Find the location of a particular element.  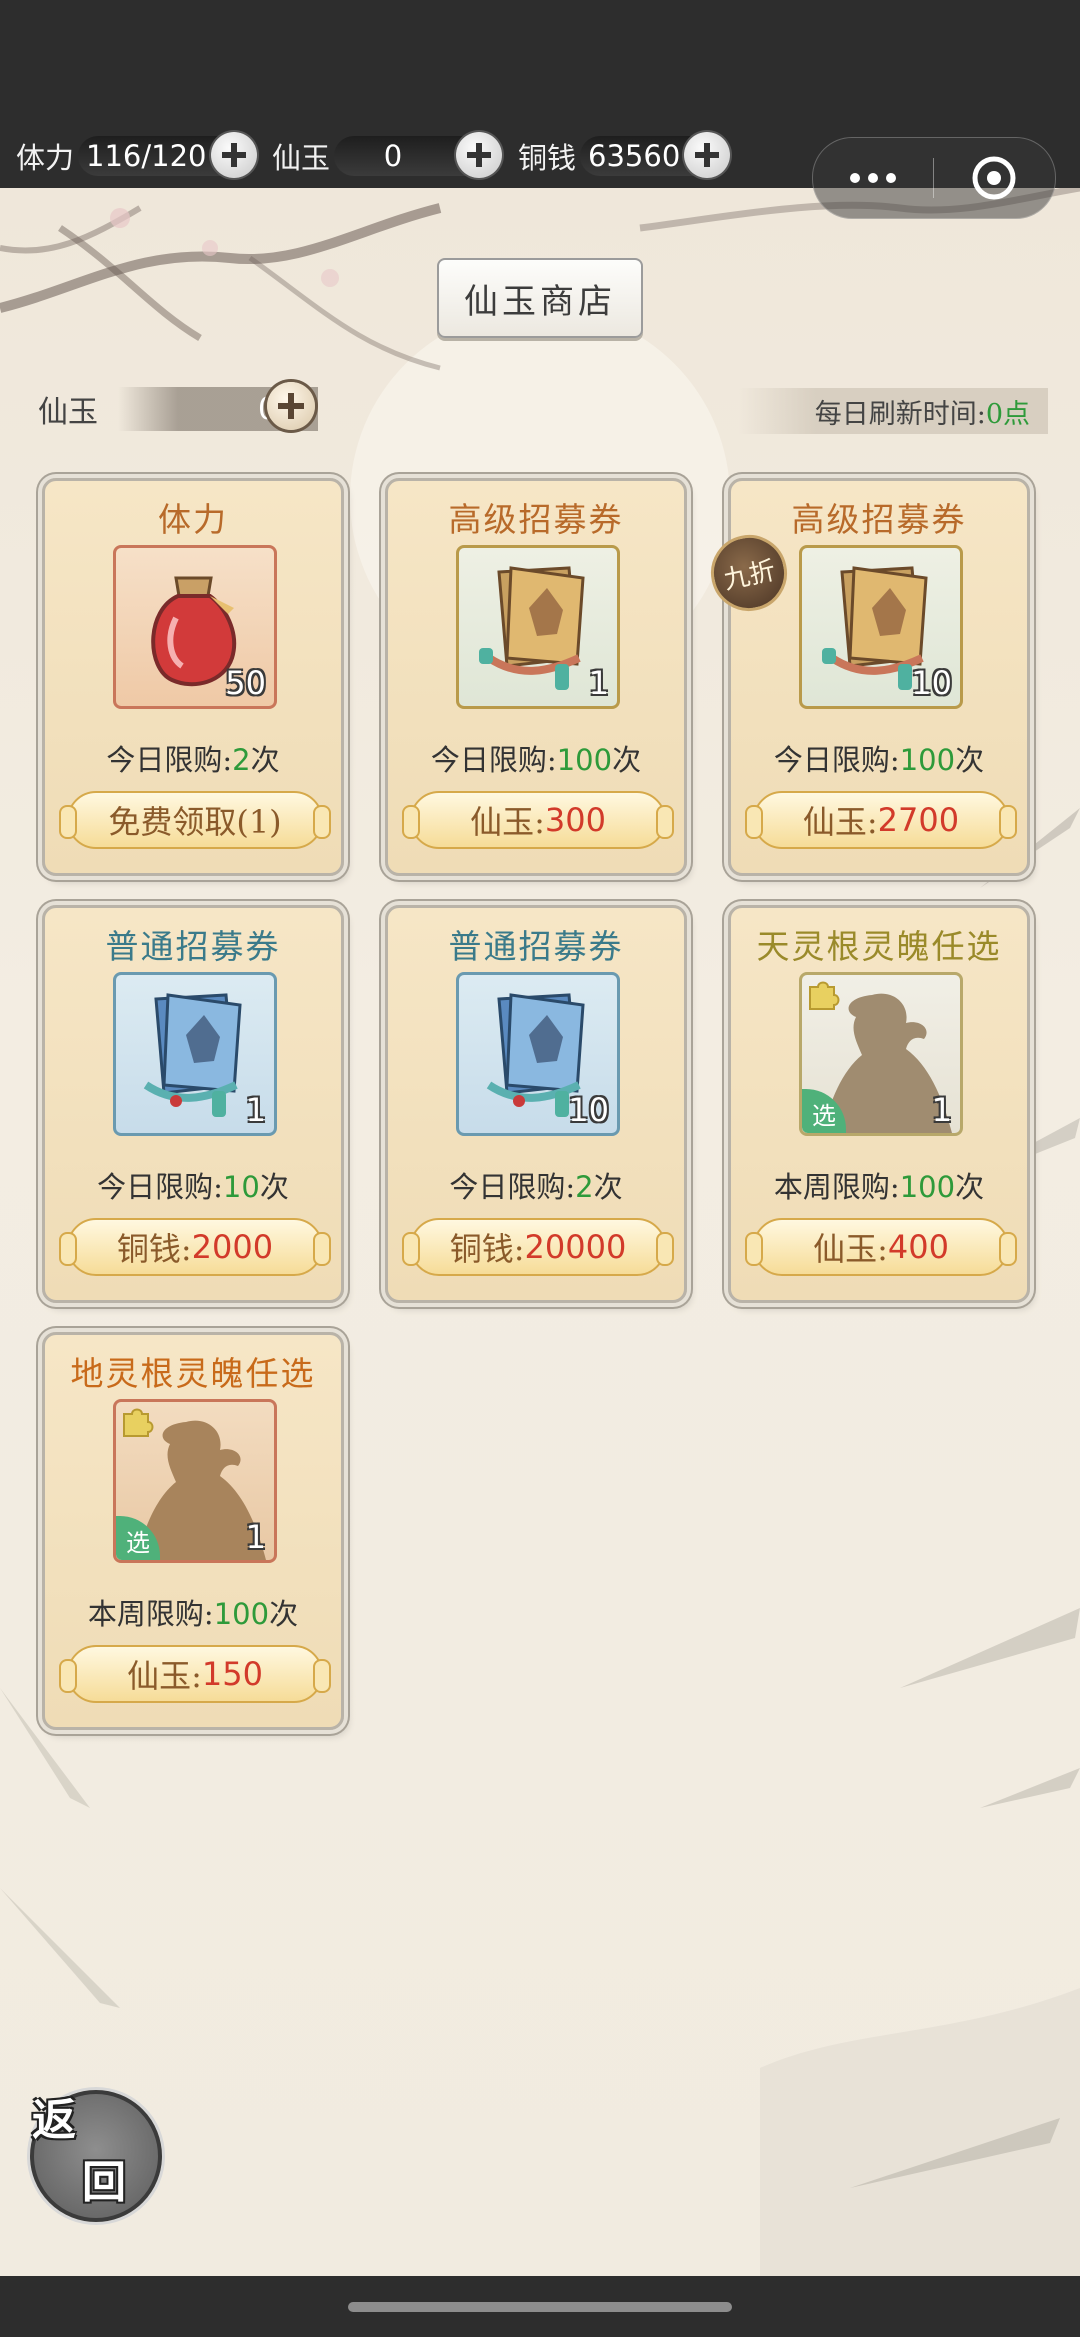

shop-jade-balance: 仙玉 0 is located at coordinates (178, 408).